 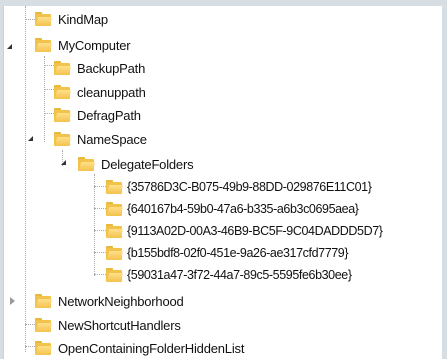 What do you see at coordinates (112, 139) in the screenshot?
I see `tree-node-label: NameSpace` at bounding box center [112, 139].